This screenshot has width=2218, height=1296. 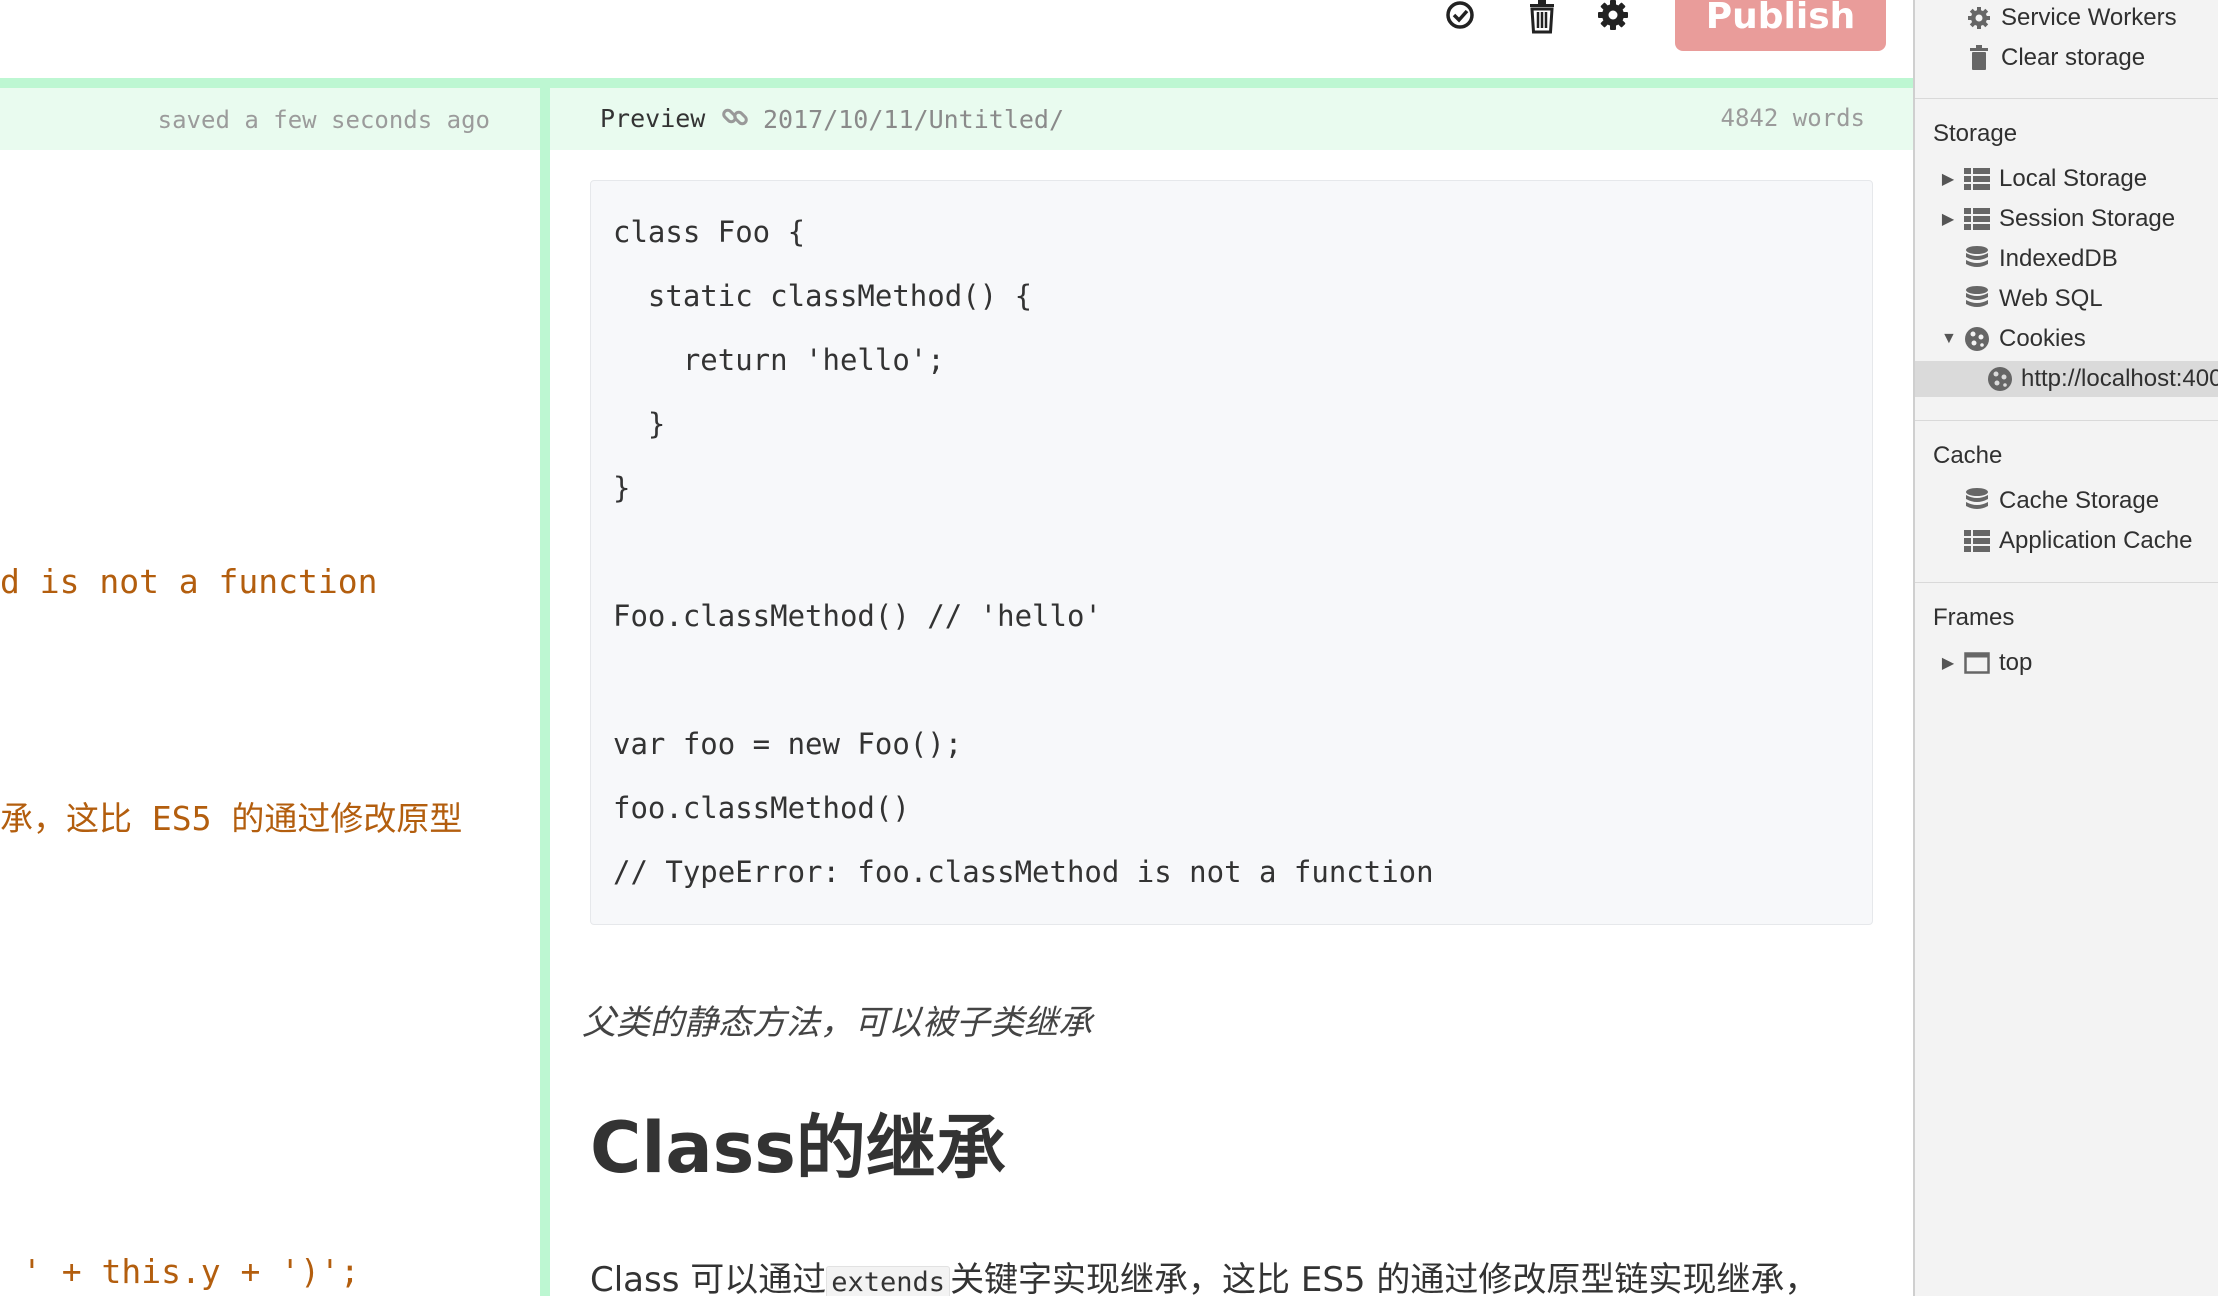 I want to click on publish-button: Publish, so click(x=1780, y=25).